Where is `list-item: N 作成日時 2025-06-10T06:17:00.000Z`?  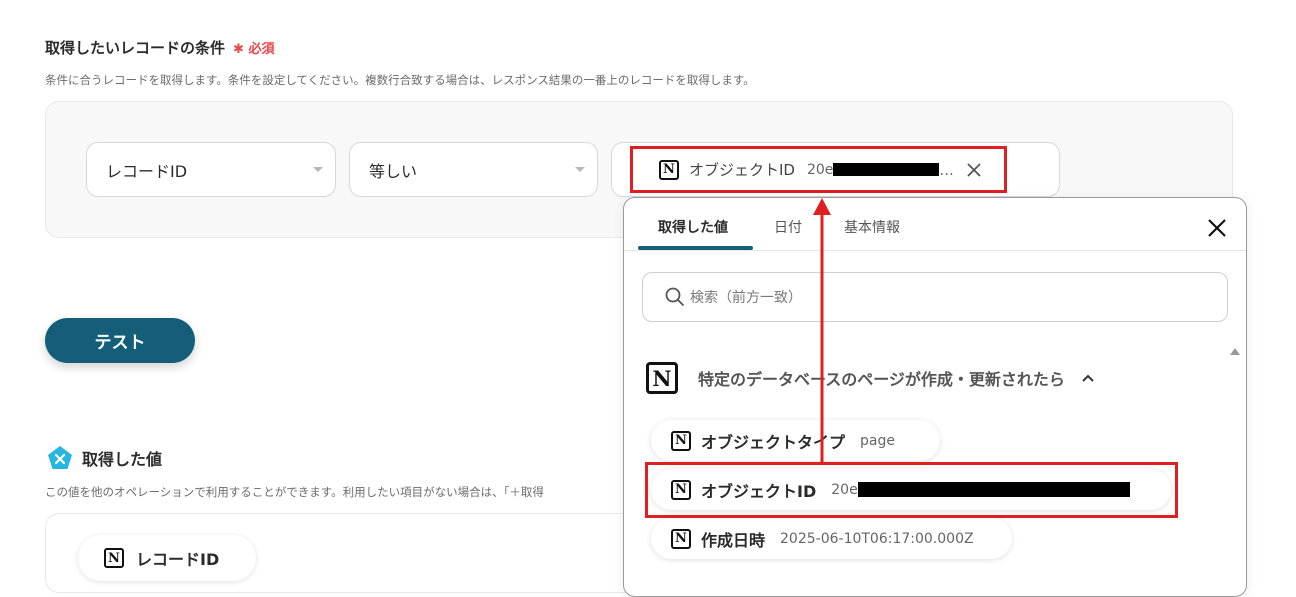 list-item: N 作成日時 2025-06-10T06:17:00.000Z is located at coordinates (831, 538).